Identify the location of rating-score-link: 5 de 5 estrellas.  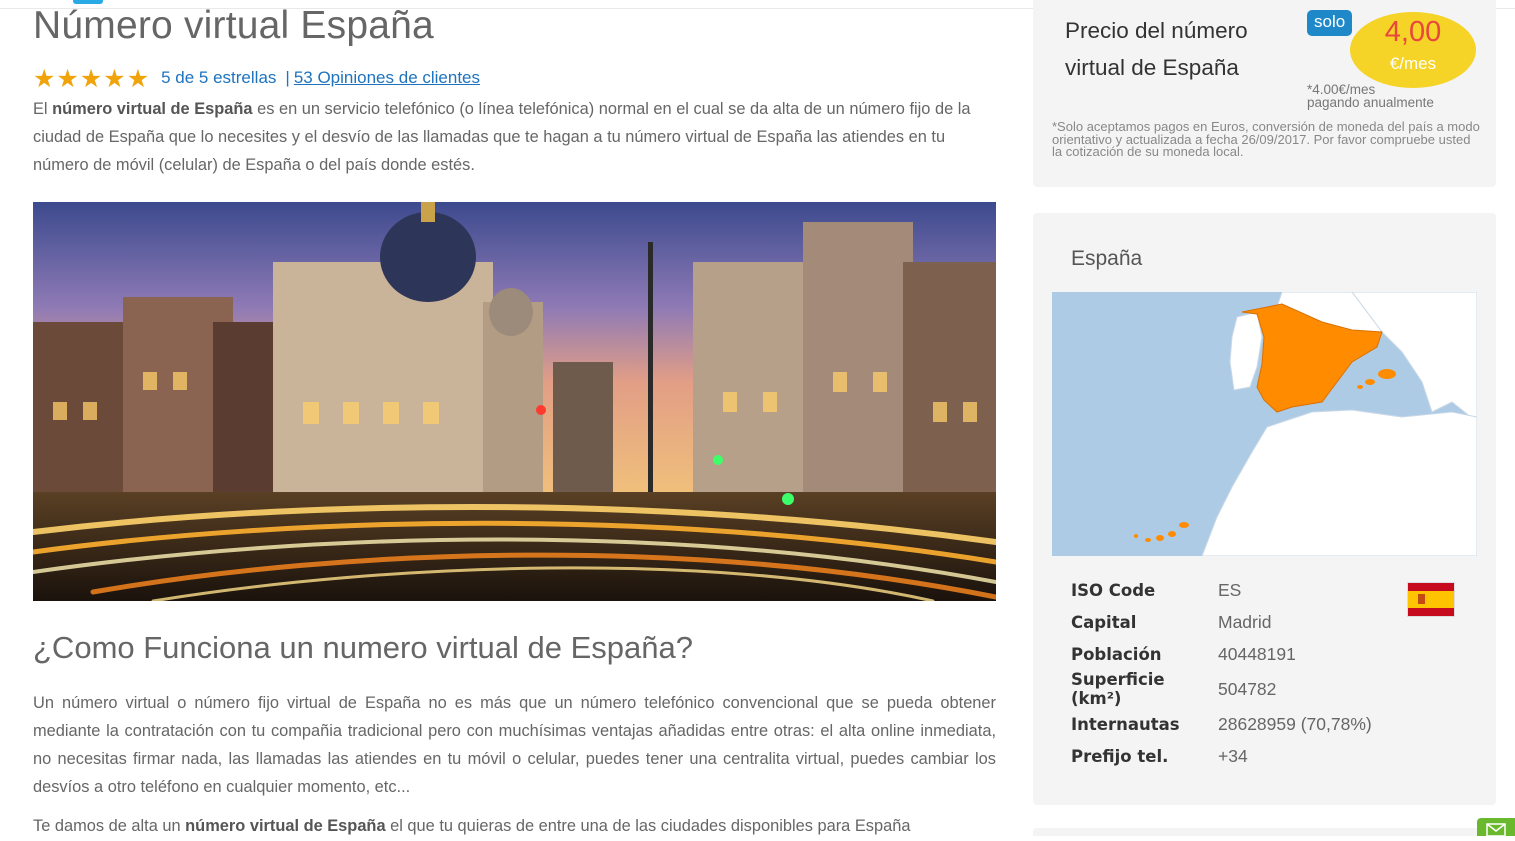
(218, 78).